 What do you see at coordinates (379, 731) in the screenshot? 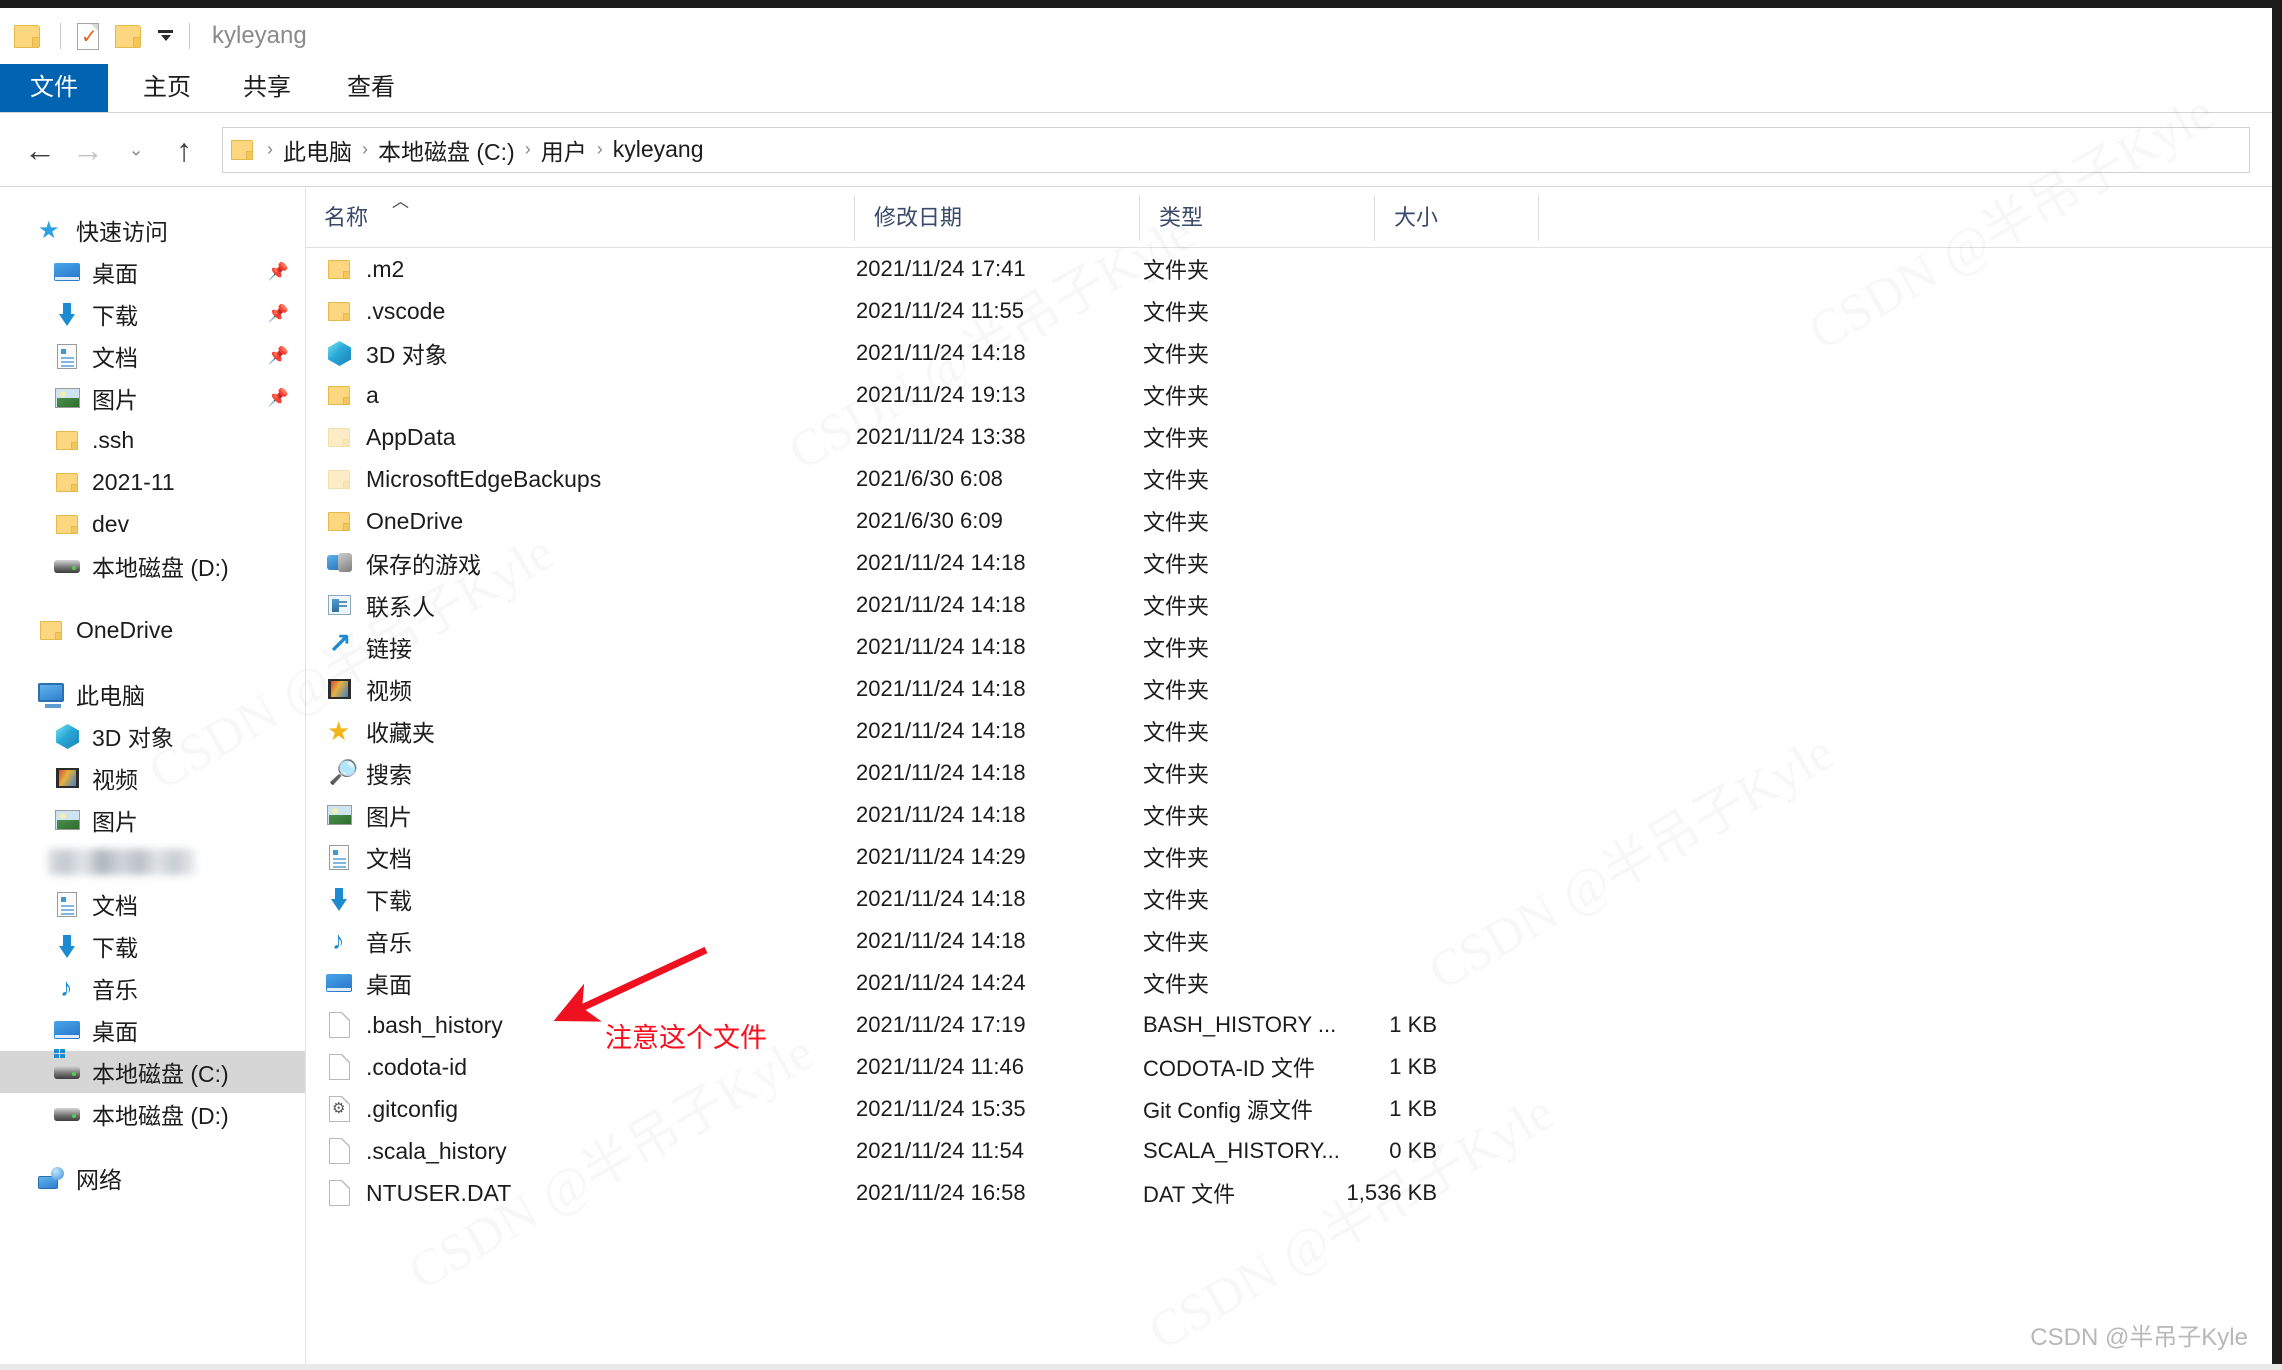
I see `file-name-cell: ★ 收藏夹` at bounding box center [379, 731].